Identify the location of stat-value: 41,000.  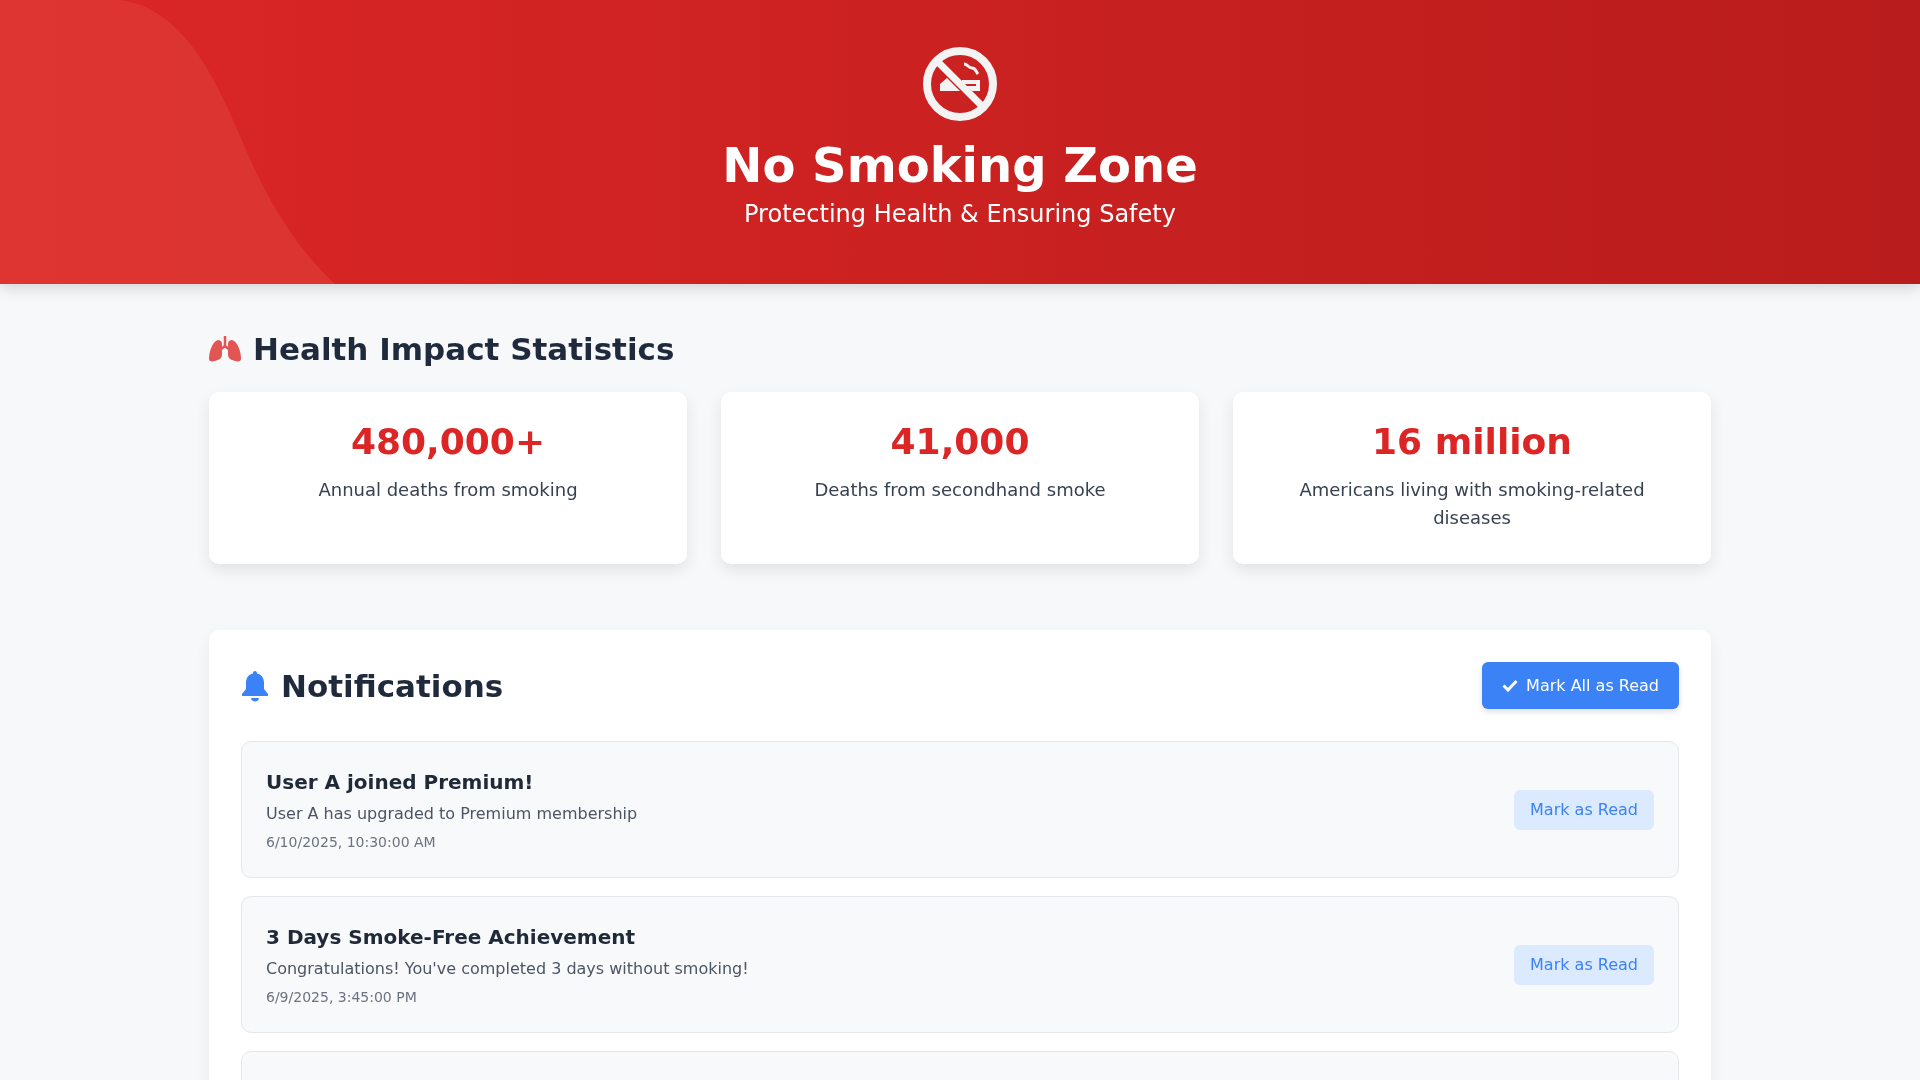
(960, 442).